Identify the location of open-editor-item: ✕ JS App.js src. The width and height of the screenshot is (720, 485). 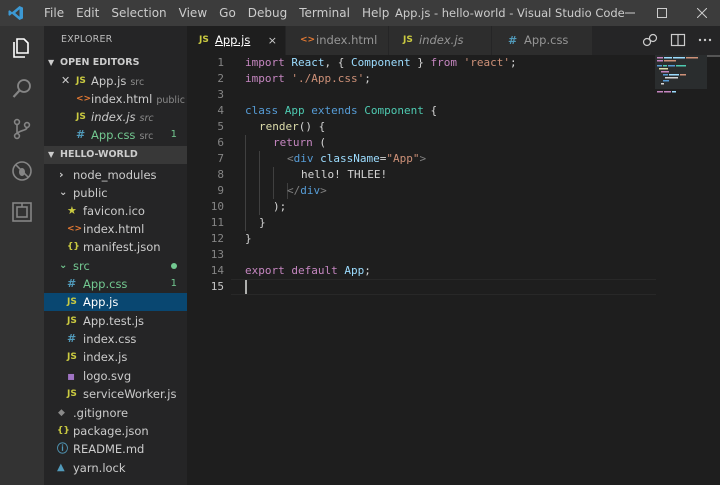
(115, 81).